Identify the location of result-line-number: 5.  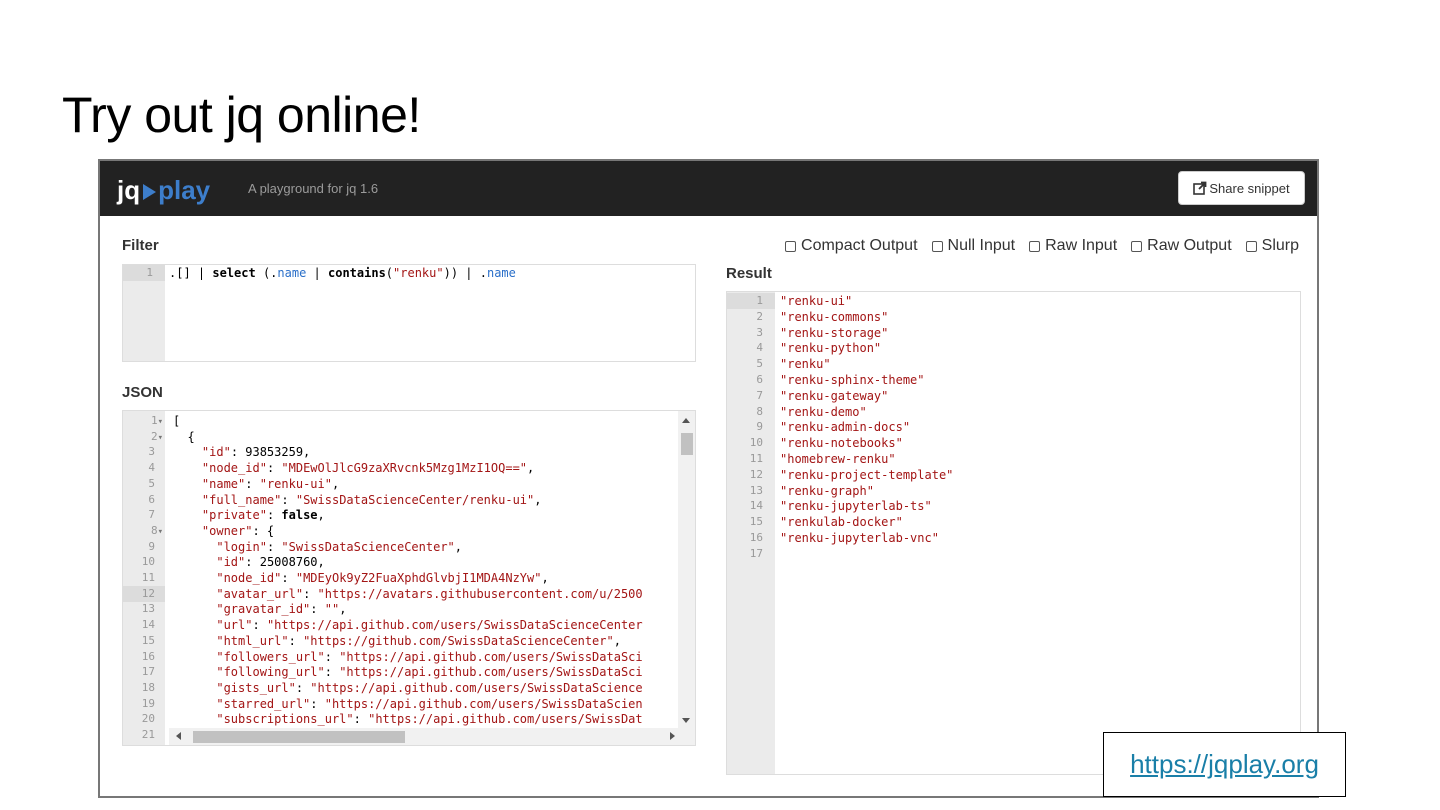
(759, 364).